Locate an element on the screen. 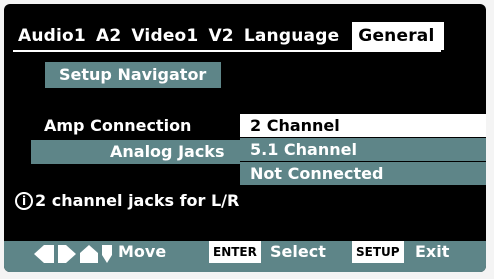  info-text: 2 channel jacks for L/R is located at coordinates (137, 200).